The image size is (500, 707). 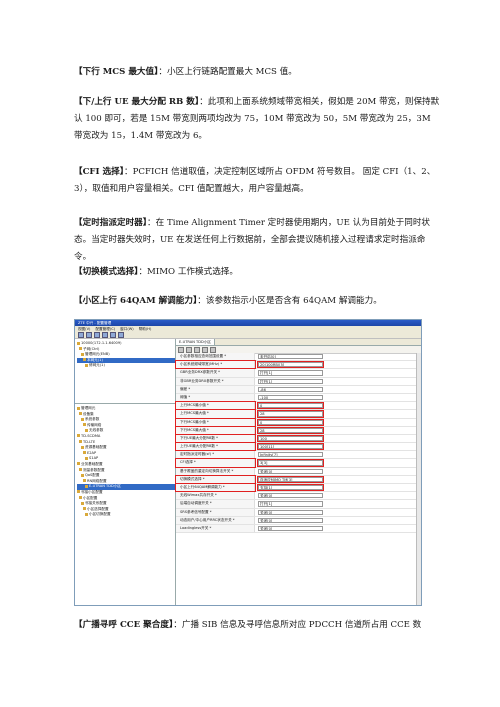 I want to click on parameter-name: CFI选择 *, so click(x=215, y=463).